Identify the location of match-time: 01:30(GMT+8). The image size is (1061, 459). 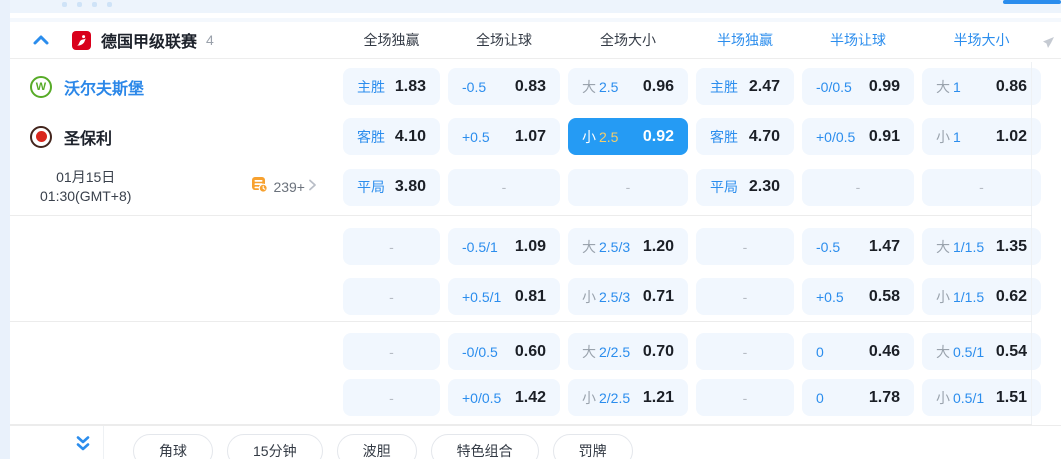
(86, 196).